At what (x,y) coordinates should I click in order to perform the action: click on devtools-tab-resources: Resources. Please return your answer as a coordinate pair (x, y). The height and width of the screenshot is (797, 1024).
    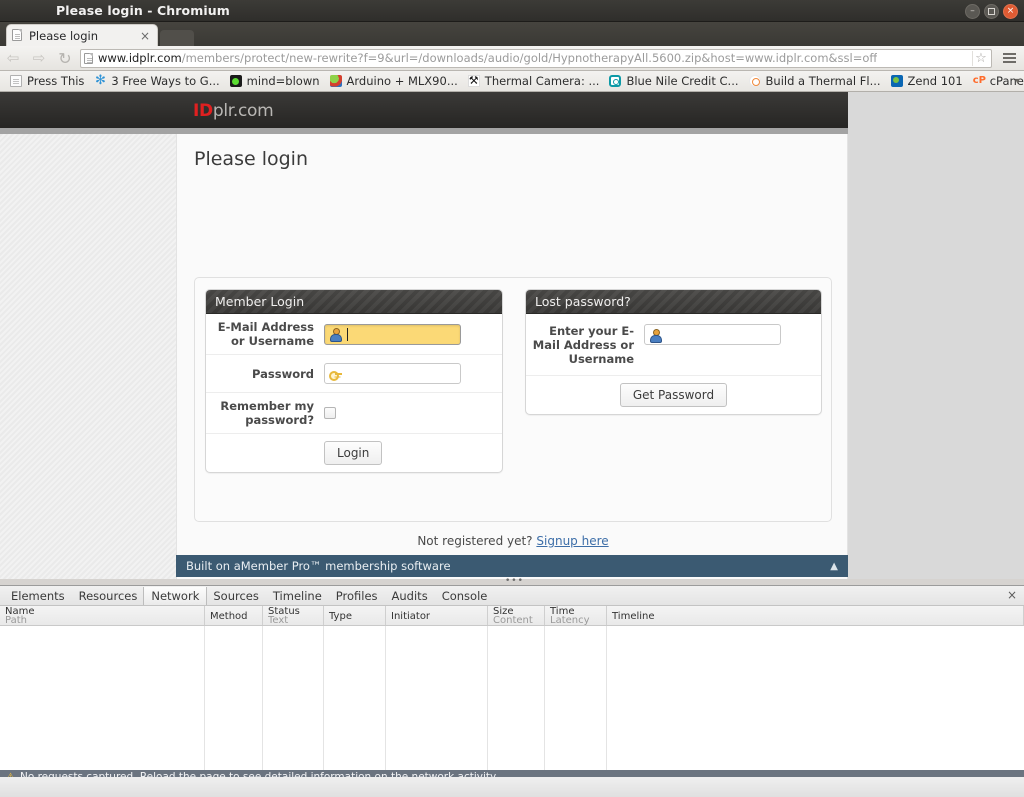
    Looking at the image, I should click on (108, 596).